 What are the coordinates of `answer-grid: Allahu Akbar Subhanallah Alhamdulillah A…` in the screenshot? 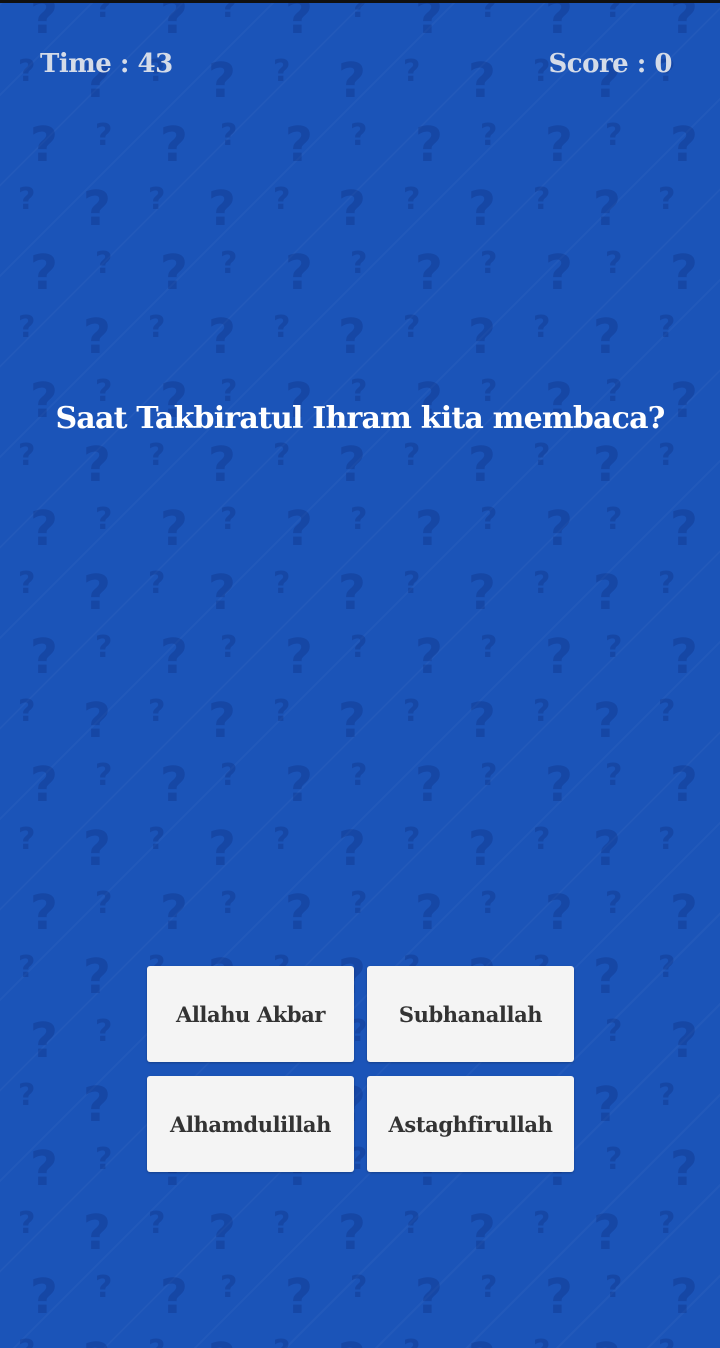 It's located at (360, 1069).